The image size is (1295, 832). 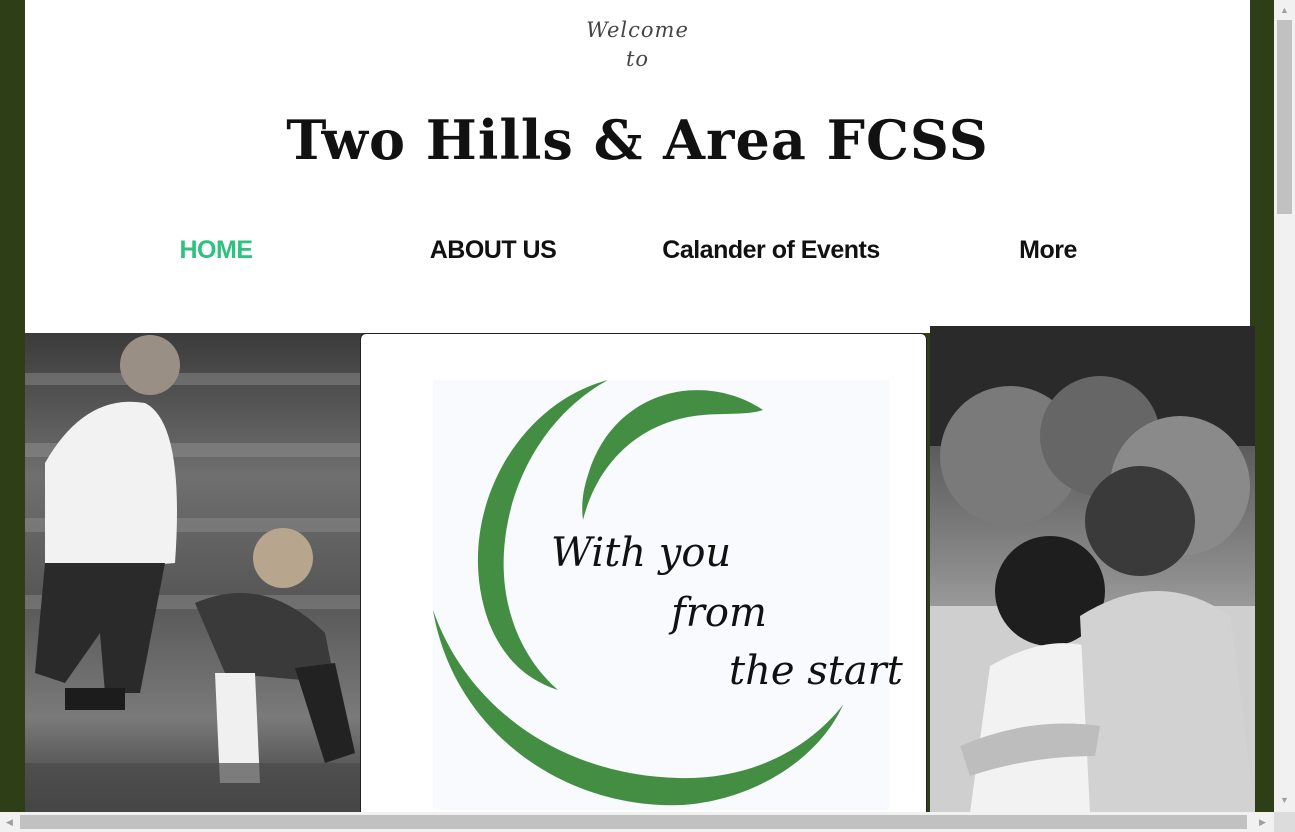 I want to click on horizontal-scroll-thumb, so click(x=633, y=822).